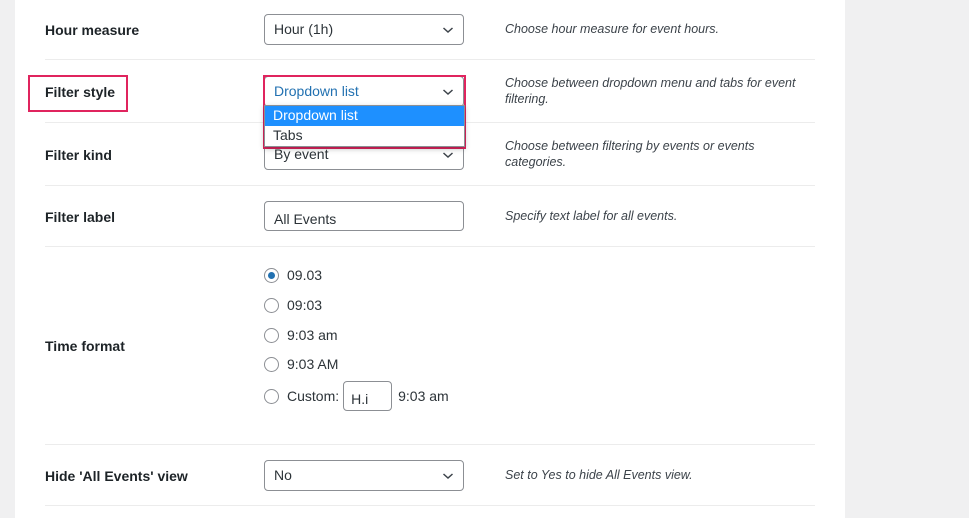 The image size is (969, 518). Describe the element at coordinates (364, 475) in the screenshot. I see `hide-all-events-select: No` at that location.